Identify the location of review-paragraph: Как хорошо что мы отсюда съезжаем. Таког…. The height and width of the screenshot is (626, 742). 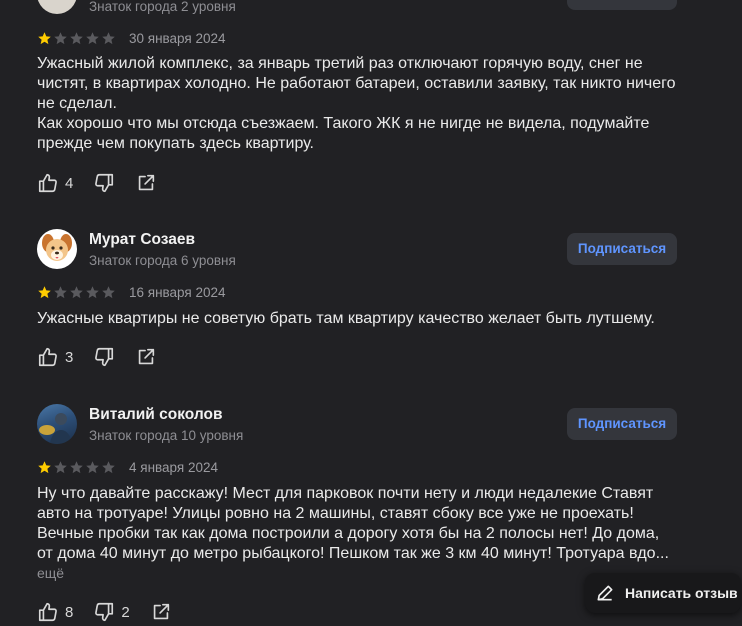
(343, 133).